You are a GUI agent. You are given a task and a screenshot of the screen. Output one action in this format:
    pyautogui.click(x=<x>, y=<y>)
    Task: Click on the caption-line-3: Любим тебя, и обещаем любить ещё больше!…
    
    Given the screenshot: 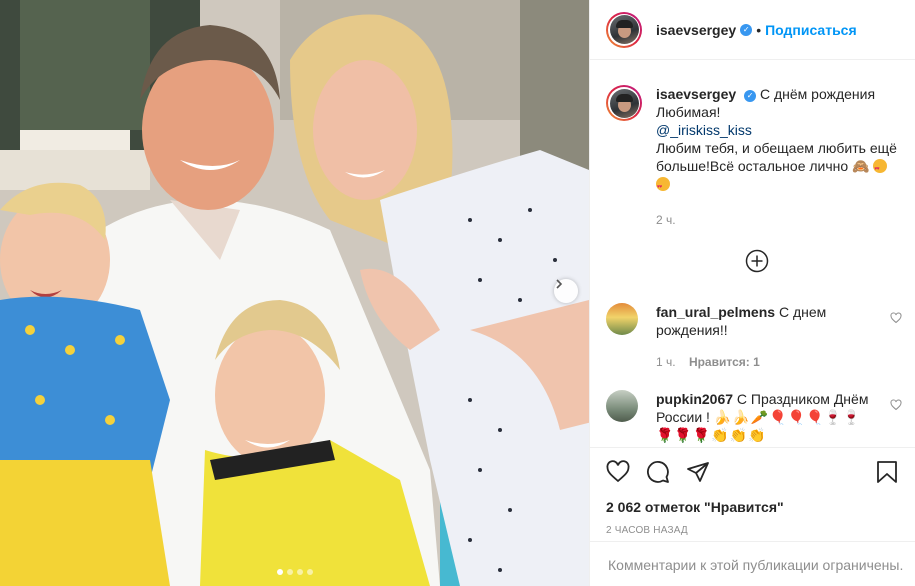 What is the action you would take?
    pyautogui.click(x=776, y=157)
    